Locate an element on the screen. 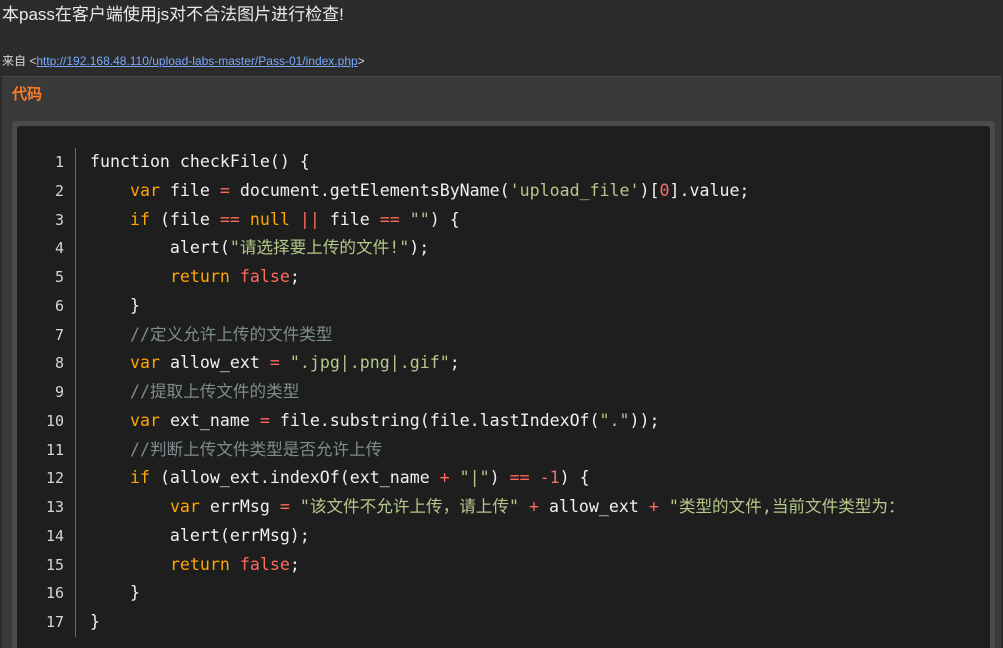 Image resolution: width=1003 pixels, height=648 pixels. line-number: 13 is located at coordinates (54, 507).